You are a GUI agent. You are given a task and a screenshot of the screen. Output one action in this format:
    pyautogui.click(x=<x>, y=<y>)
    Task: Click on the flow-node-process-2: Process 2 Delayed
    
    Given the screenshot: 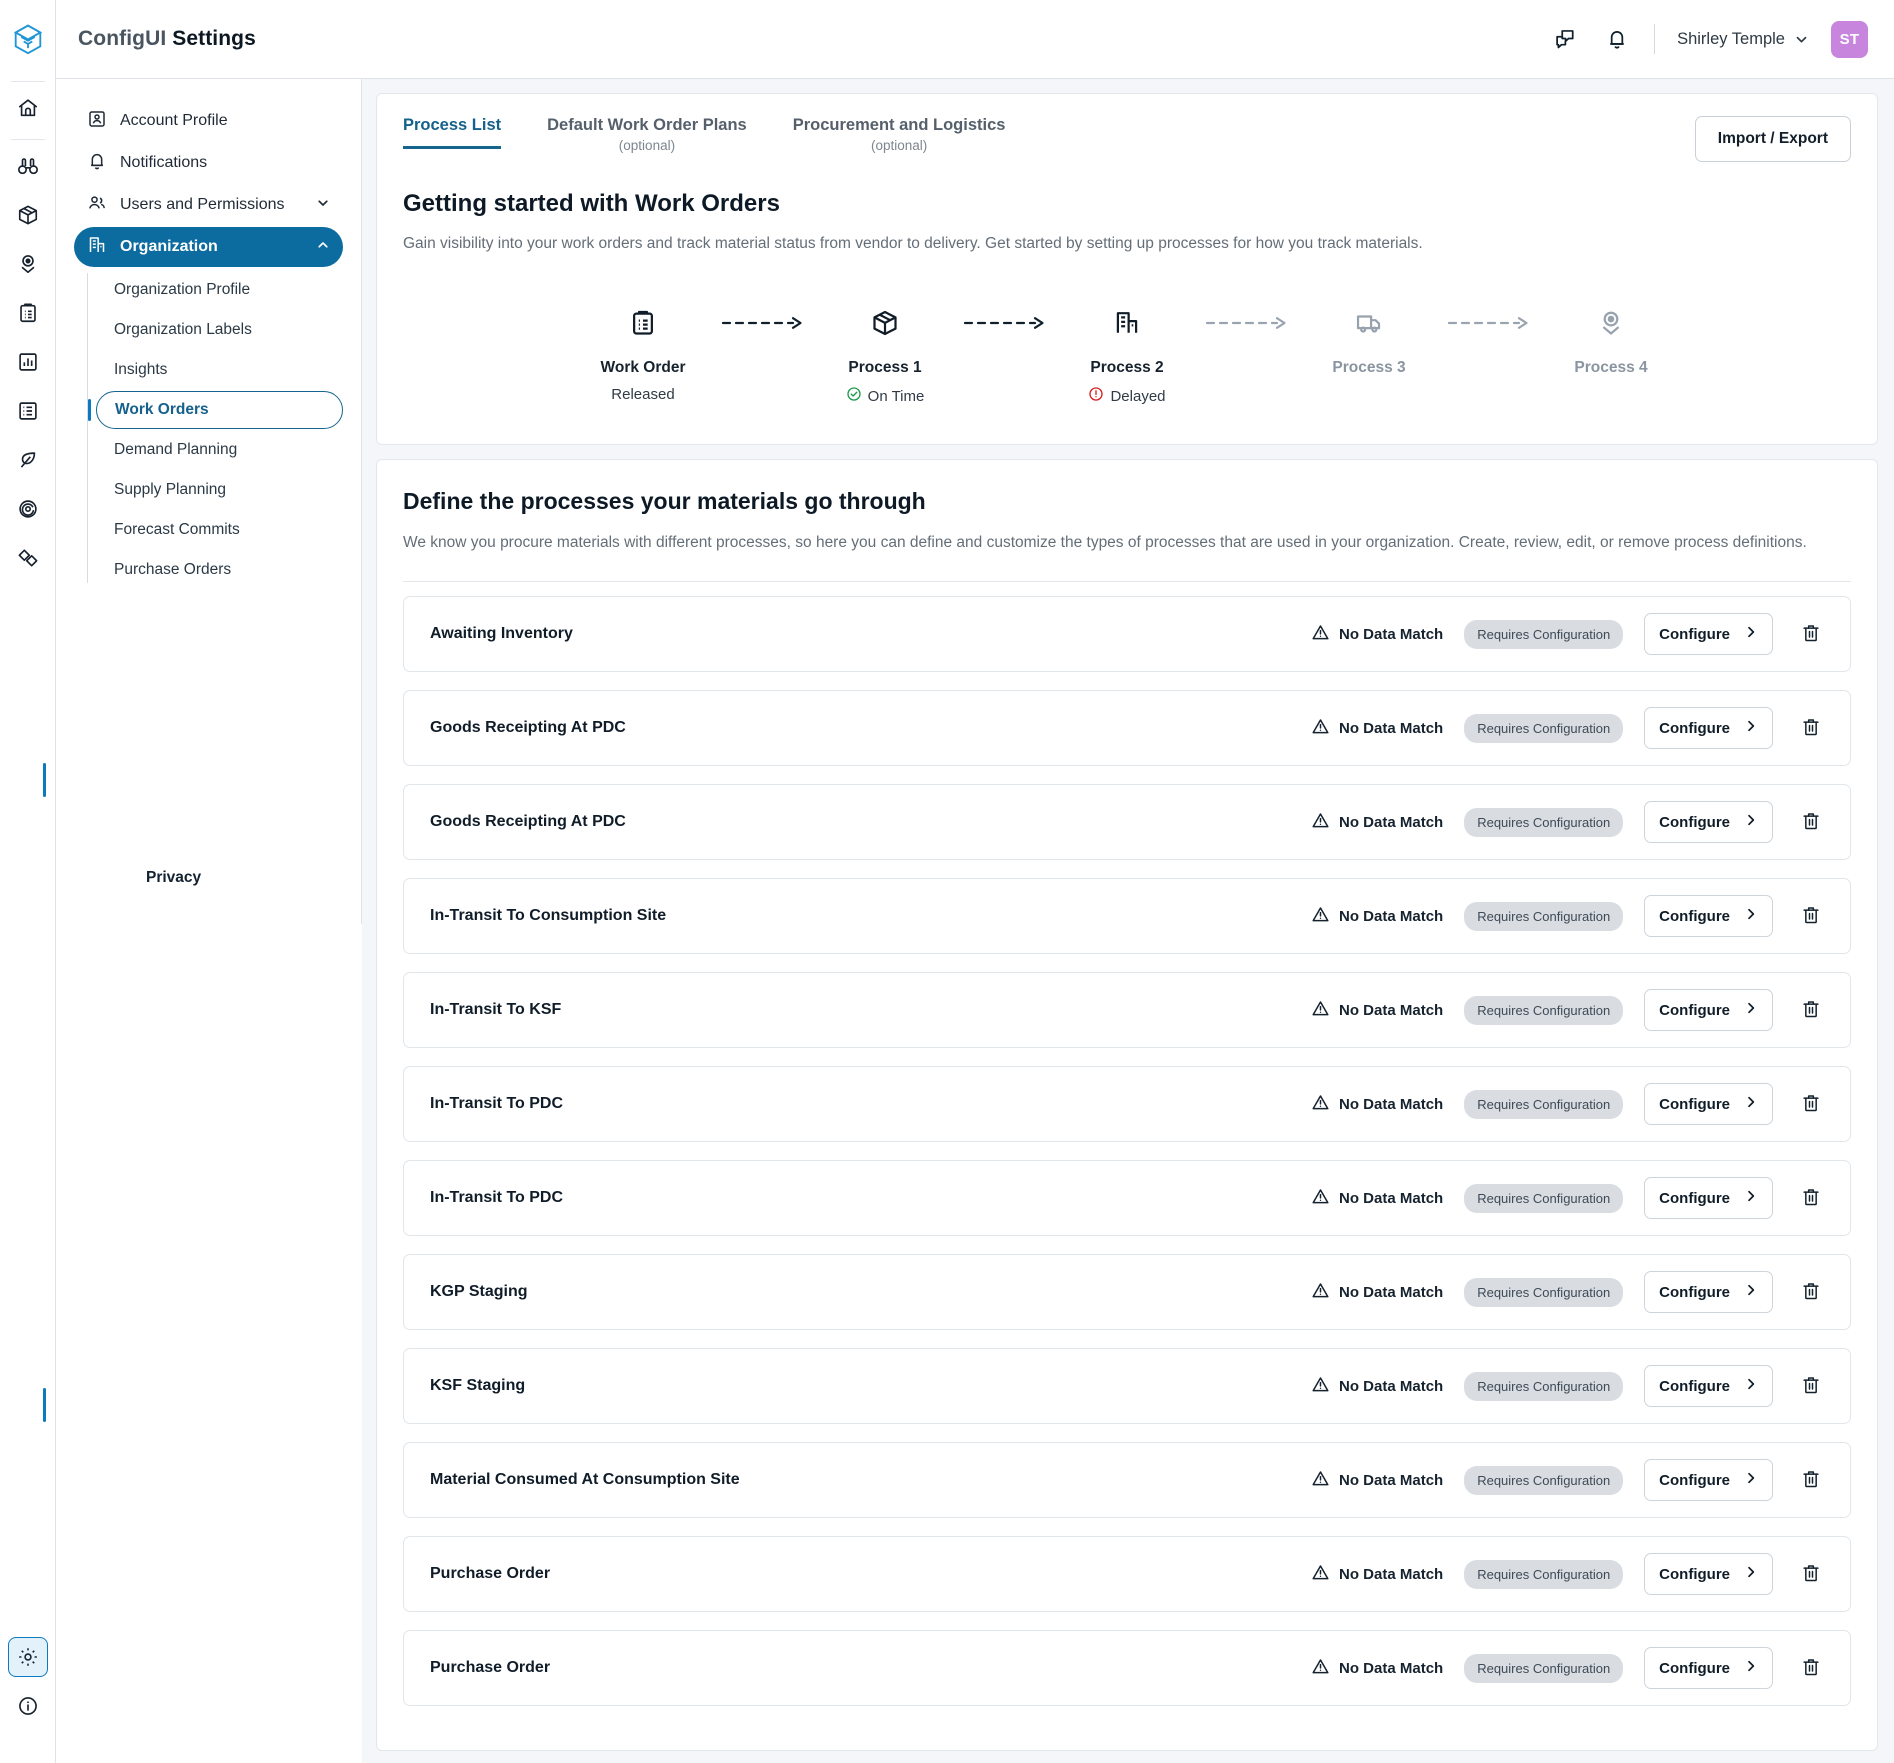 What is the action you would take?
    pyautogui.click(x=1127, y=354)
    